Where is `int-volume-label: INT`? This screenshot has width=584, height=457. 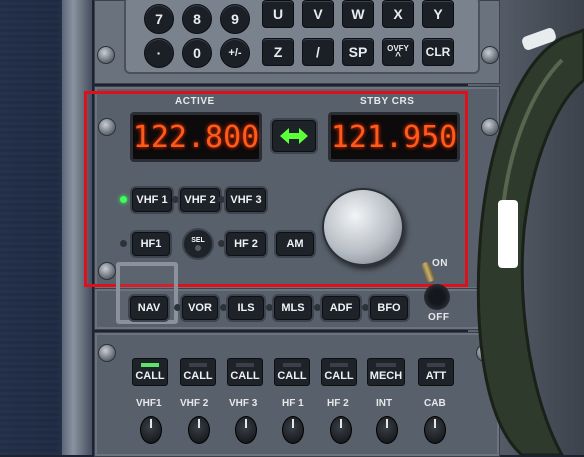
int-volume-label: INT is located at coordinates (384, 403).